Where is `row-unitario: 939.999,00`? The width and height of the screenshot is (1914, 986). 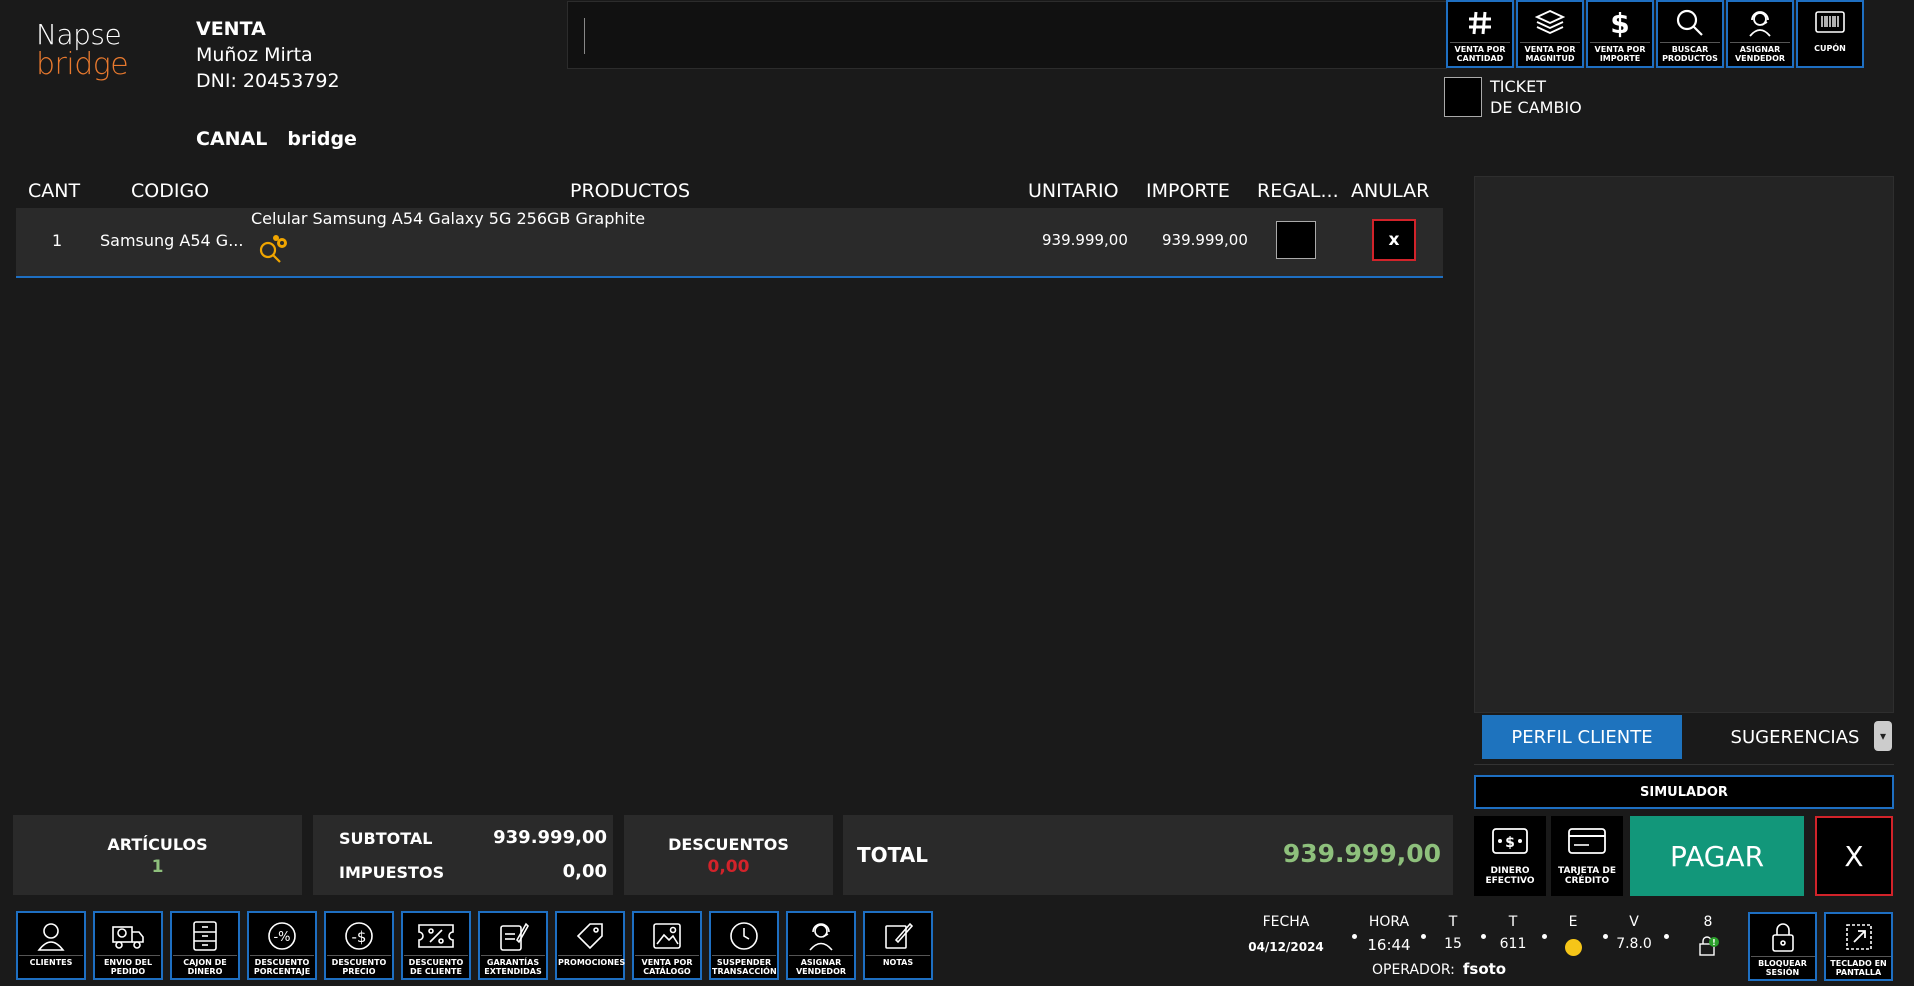
row-unitario: 939.999,00 is located at coordinates (1085, 240).